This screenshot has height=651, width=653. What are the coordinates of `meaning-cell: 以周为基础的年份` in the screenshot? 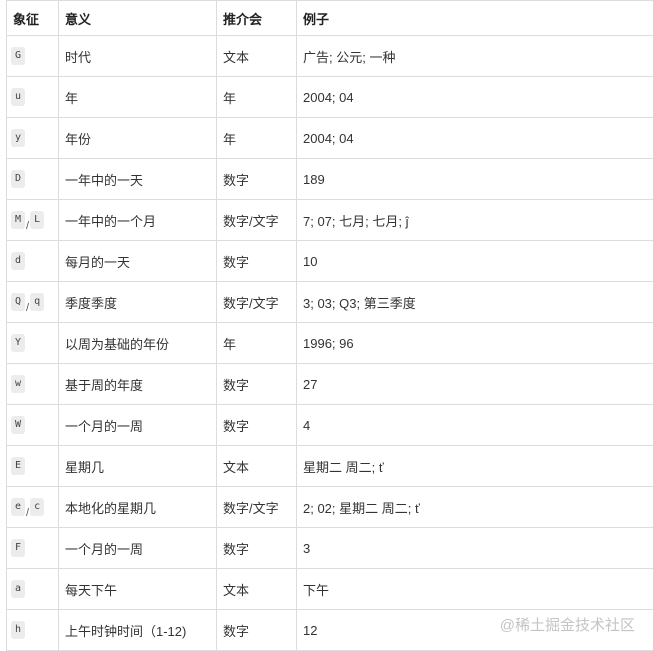 It's located at (138, 343).